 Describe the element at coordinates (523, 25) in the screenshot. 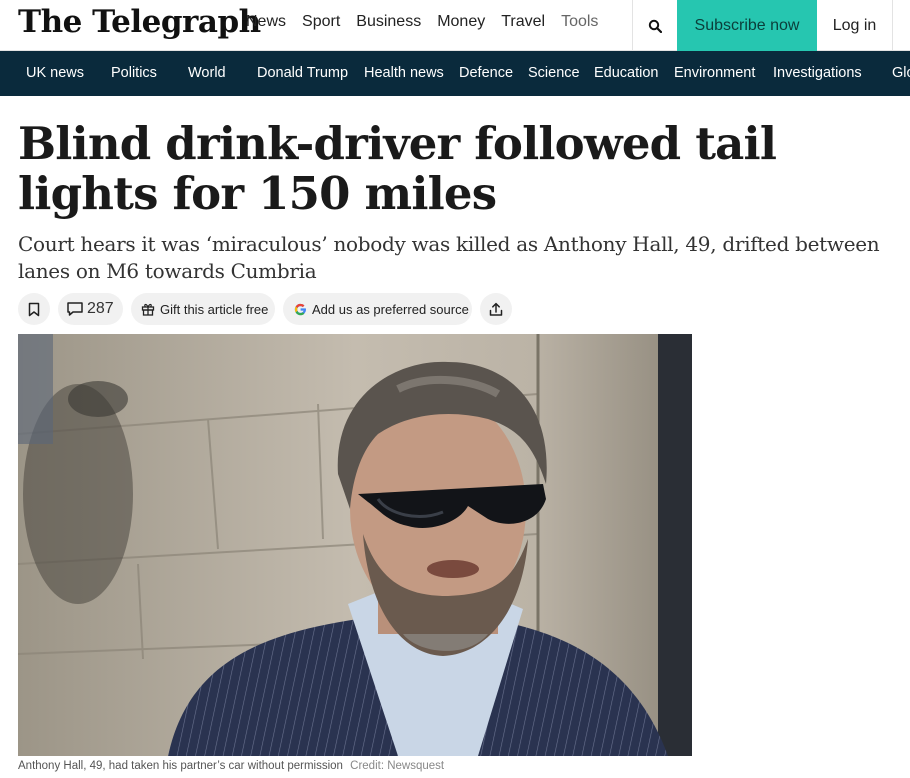

I see `top-nav-travel: Travel` at that location.